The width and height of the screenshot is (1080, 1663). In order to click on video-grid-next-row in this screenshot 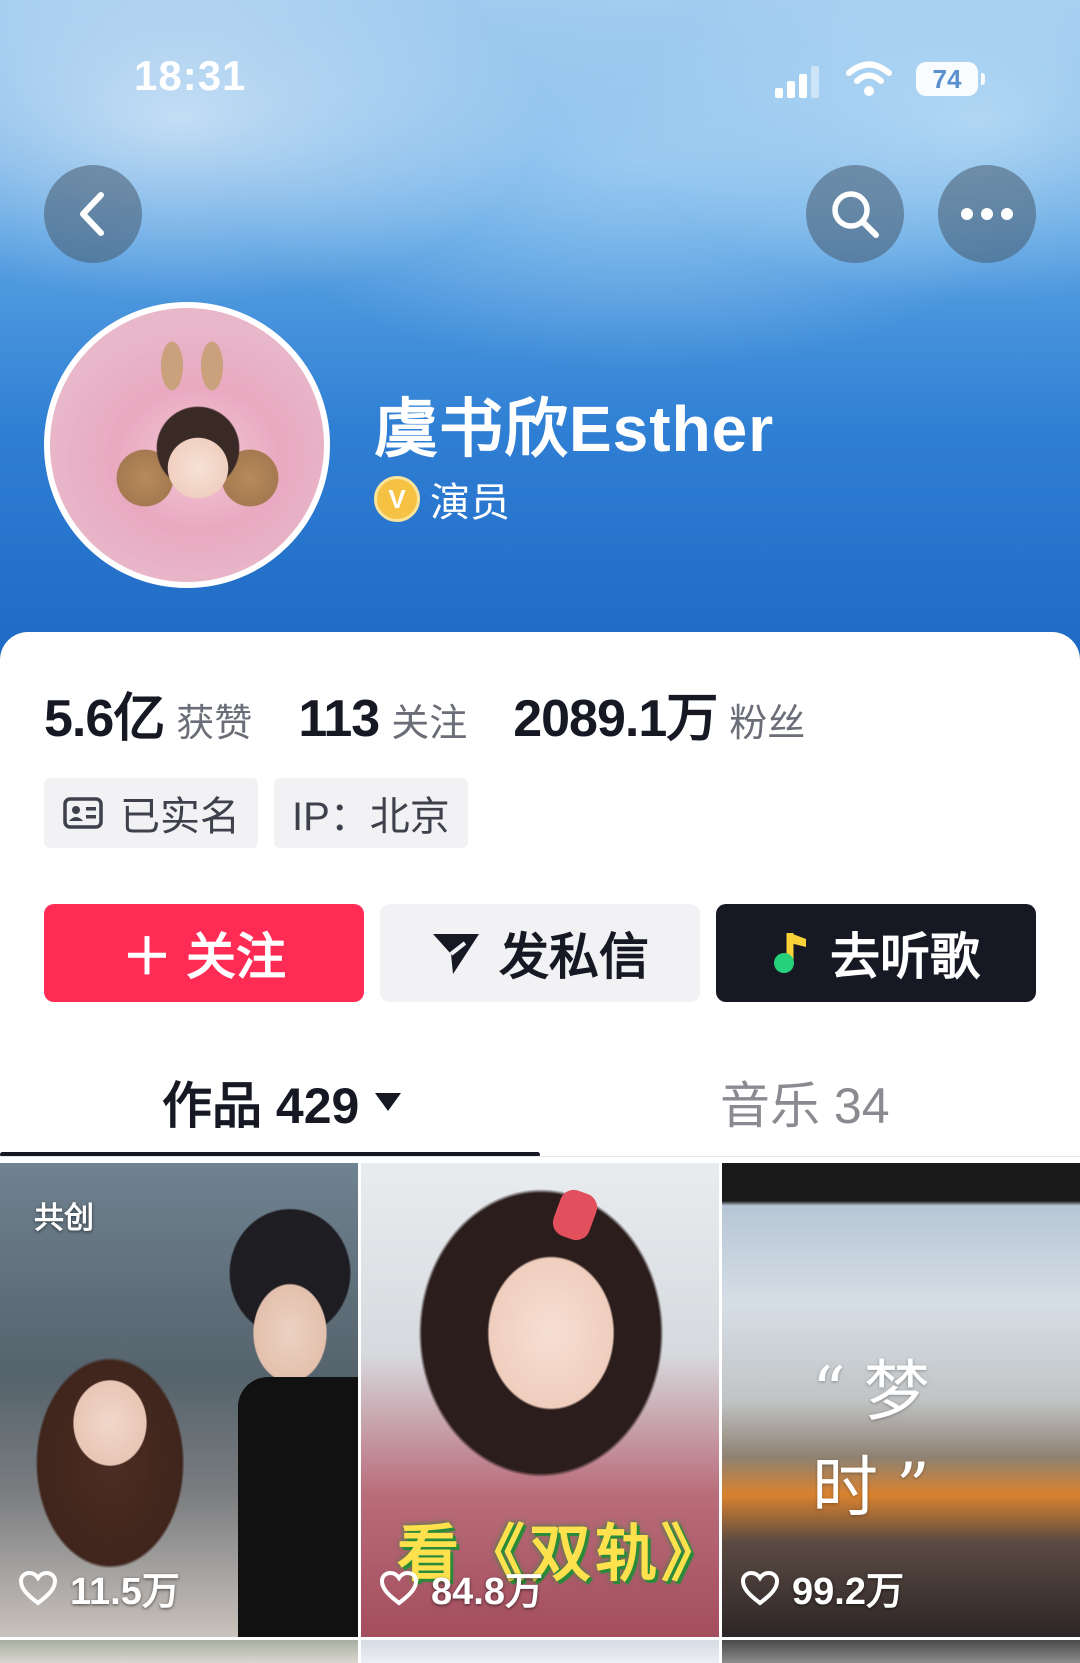, I will do `click(540, 1651)`.